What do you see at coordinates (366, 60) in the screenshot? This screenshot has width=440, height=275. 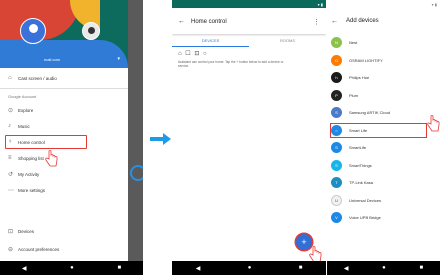 I see `device-name: OSRAM LIGHTIFY` at bounding box center [366, 60].